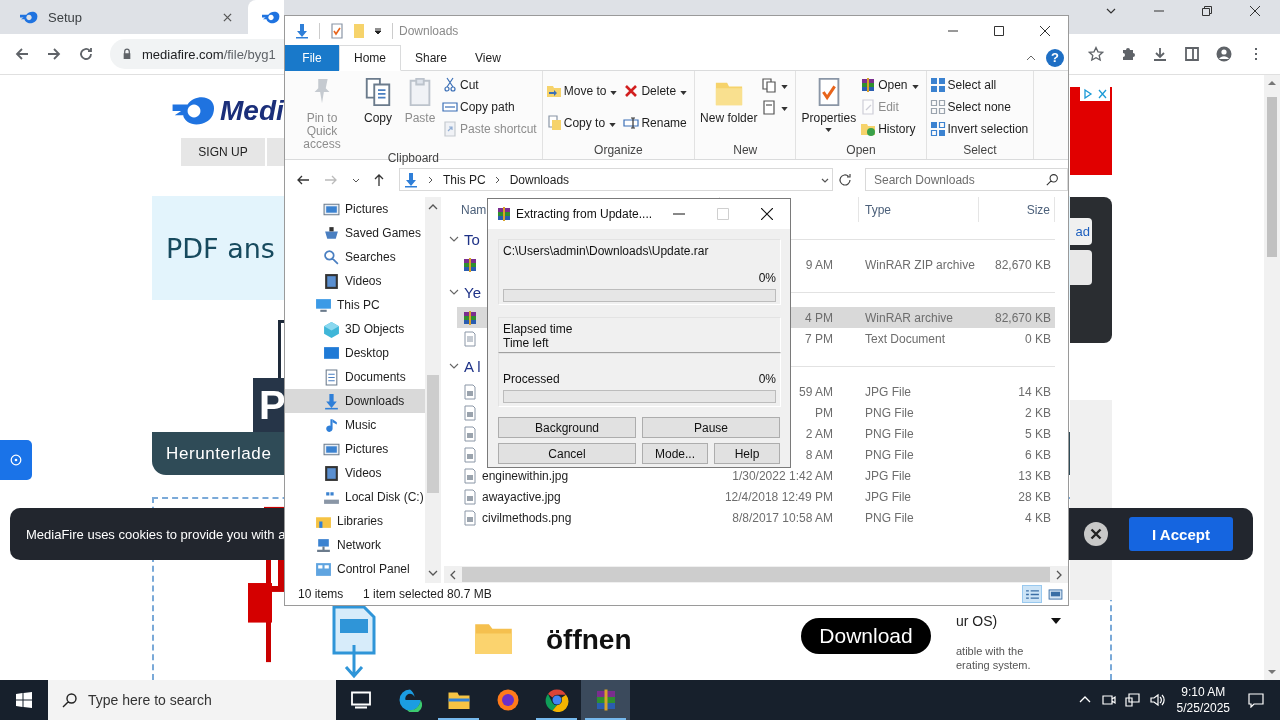 Image resolution: width=1280 pixels, height=720 pixels. Describe the element at coordinates (815, 391) in the screenshot. I see `file-date: 59 AM` at that location.